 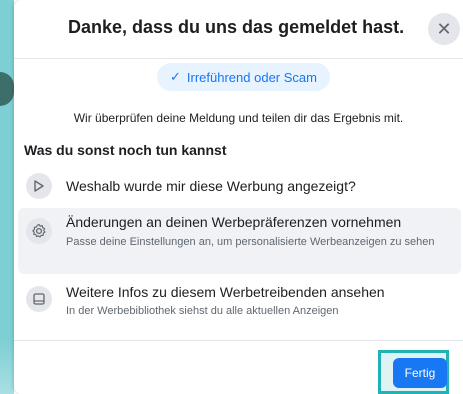 I want to click on background-left, so click(x=7, y=197).